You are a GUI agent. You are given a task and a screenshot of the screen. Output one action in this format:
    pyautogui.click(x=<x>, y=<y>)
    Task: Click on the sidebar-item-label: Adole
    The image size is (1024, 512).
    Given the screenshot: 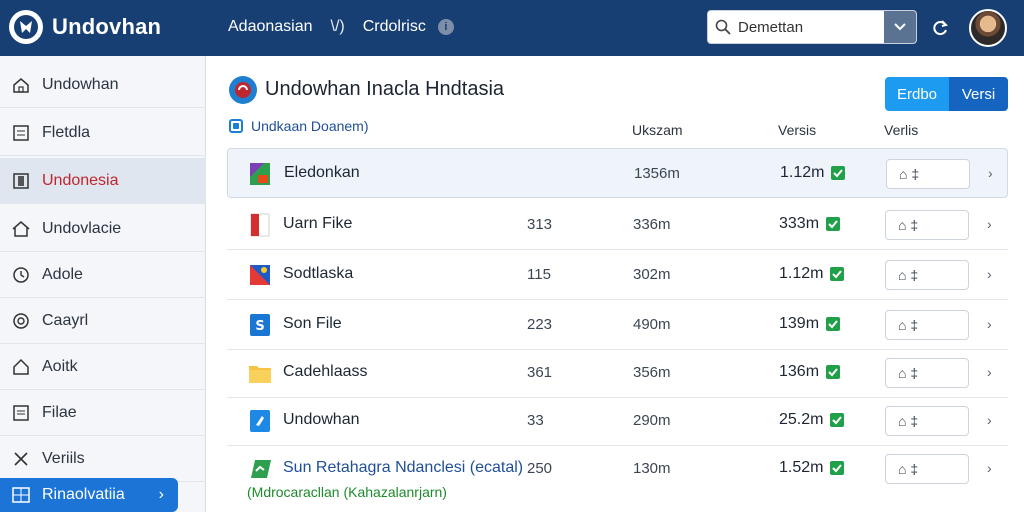 What is the action you would take?
    pyautogui.click(x=62, y=274)
    